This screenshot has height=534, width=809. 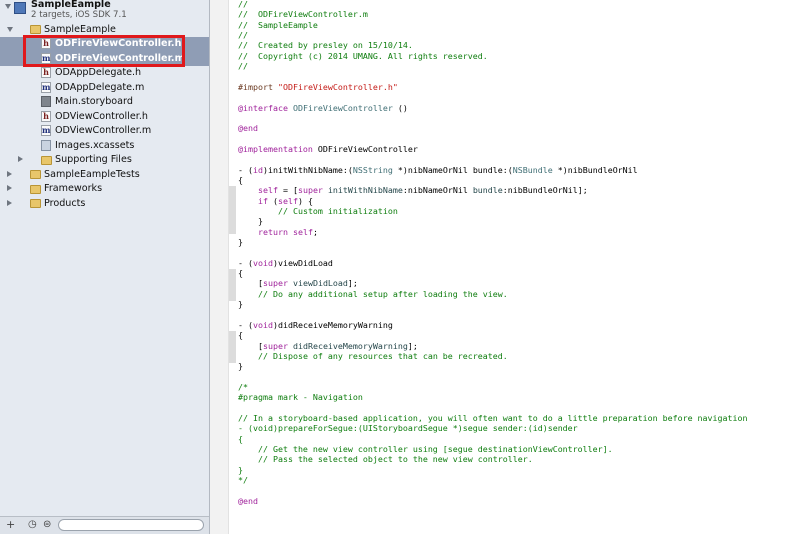 What do you see at coordinates (104, 131) in the screenshot?
I see `tree-item: m ODViewController.m` at bounding box center [104, 131].